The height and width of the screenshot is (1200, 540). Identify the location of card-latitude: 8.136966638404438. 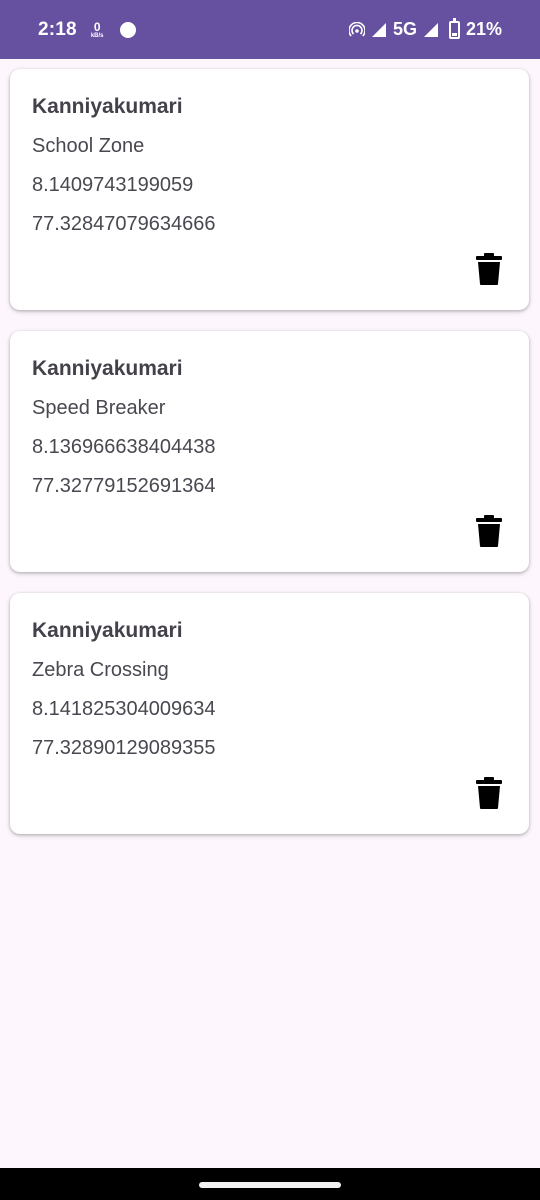
(124, 447).